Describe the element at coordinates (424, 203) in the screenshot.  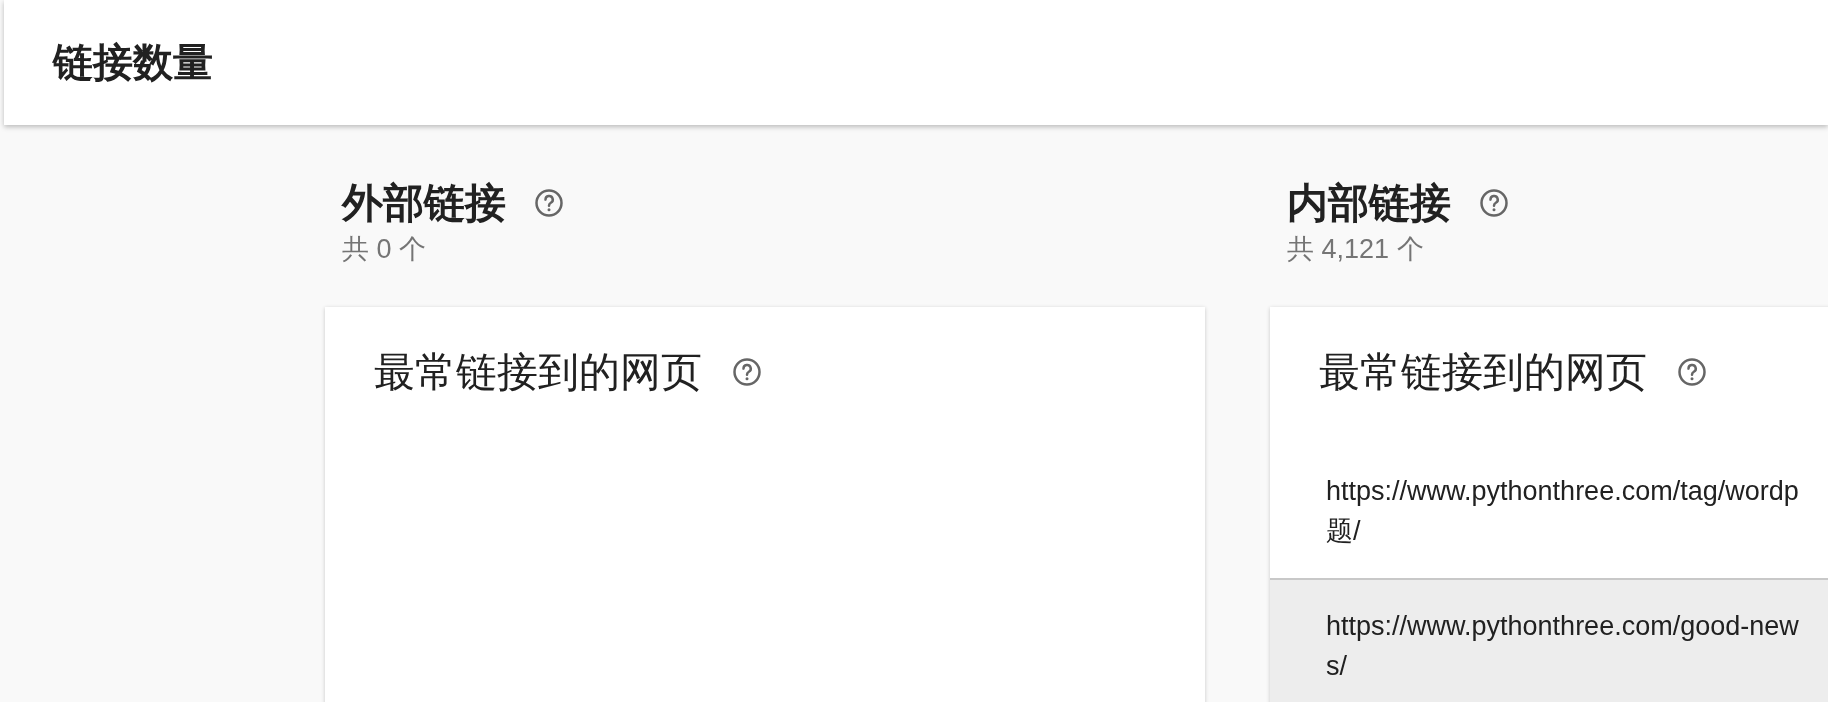
I see `section-title: 外部链接` at that location.